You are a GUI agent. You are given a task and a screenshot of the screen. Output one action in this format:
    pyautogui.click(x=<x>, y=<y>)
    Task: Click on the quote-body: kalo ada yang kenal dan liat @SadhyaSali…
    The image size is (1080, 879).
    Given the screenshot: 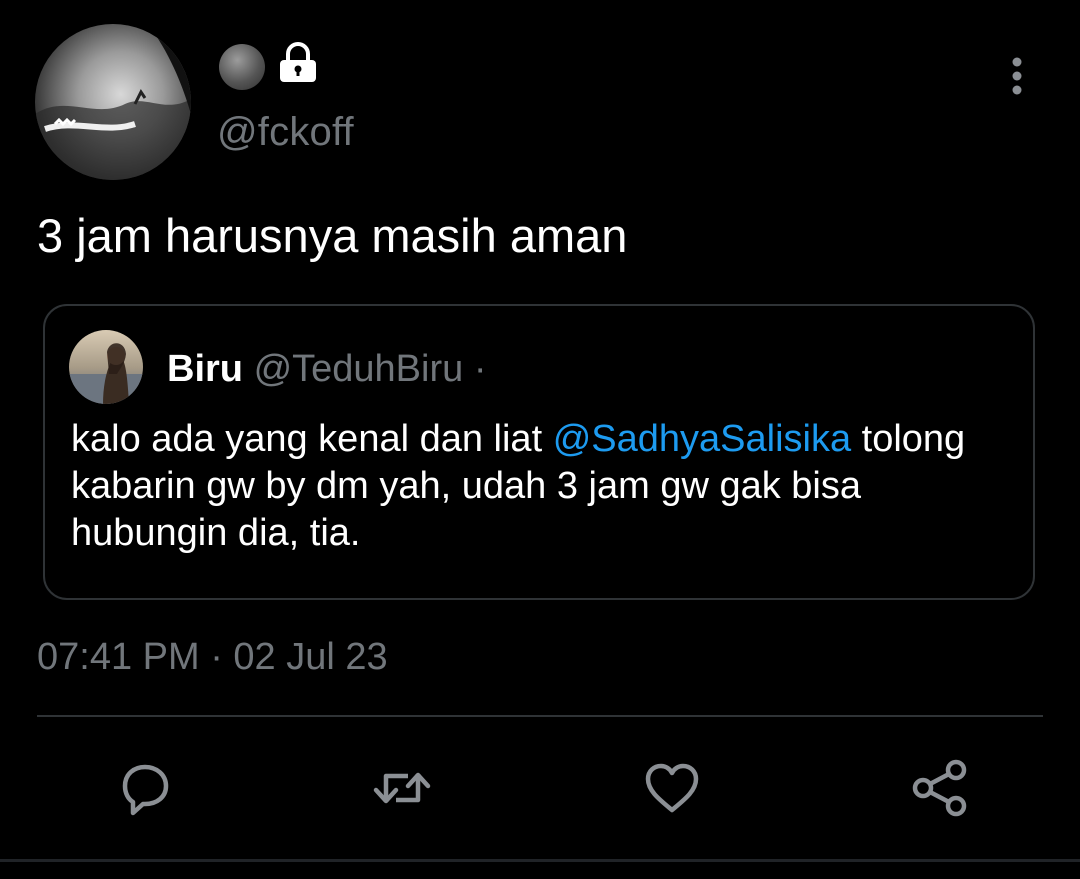 What is the action you would take?
    pyautogui.click(x=541, y=486)
    